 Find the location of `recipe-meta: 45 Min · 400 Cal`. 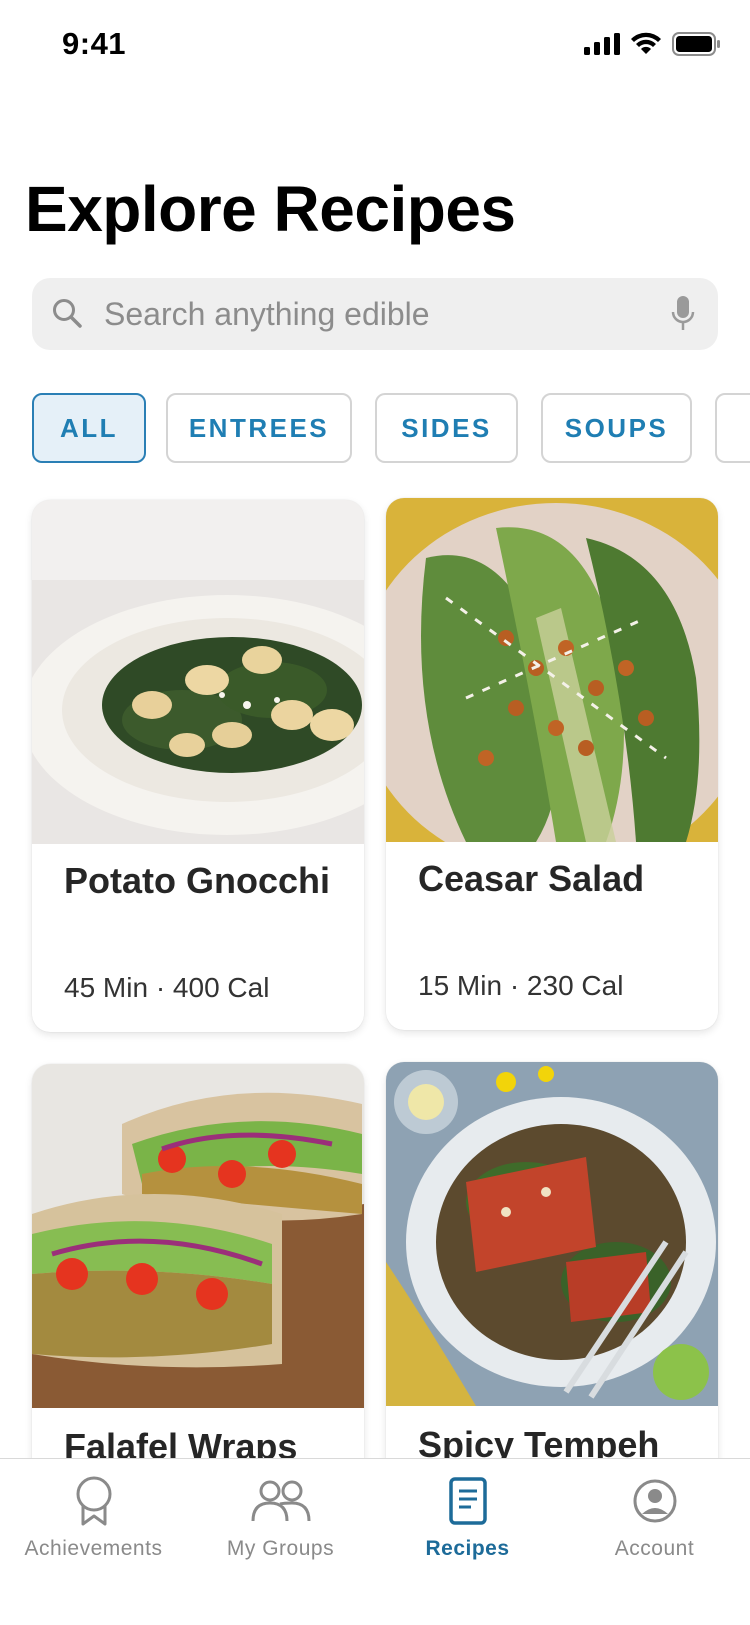

recipe-meta: 45 Min · 400 Cal is located at coordinates (167, 987).